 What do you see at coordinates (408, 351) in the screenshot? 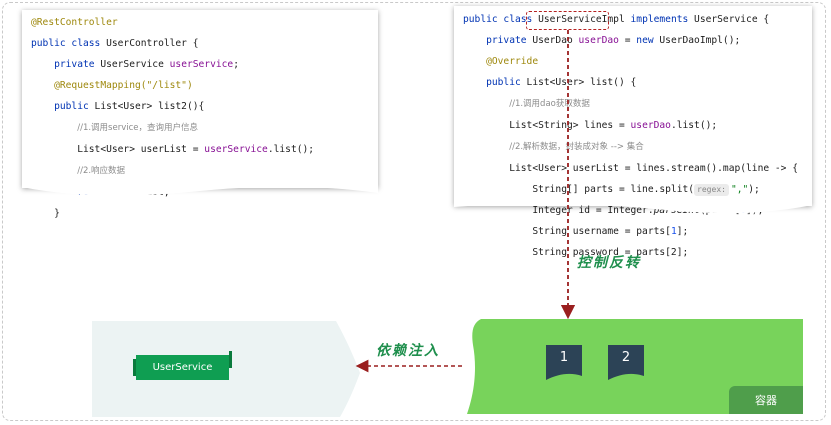
I see `dependency-injection-label: 依赖注入` at bounding box center [408, 351].